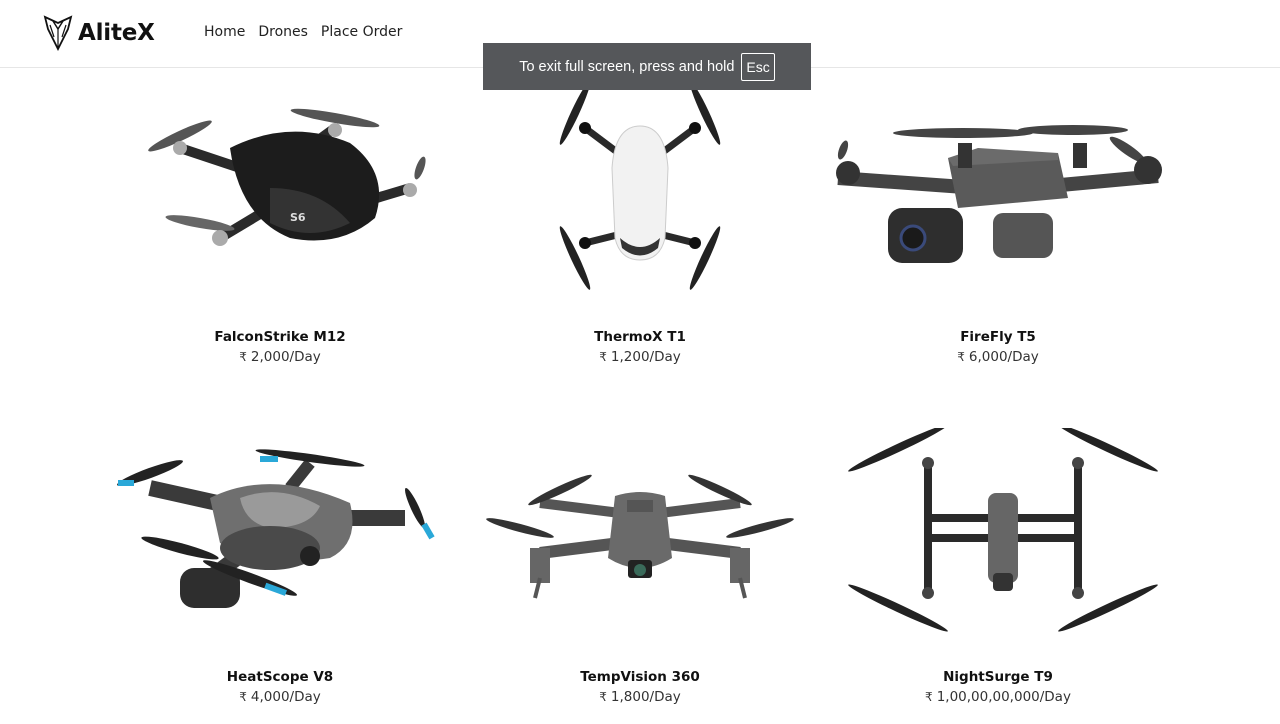 The height and width of the screenshot is (724, 1280). I want to click on product-name: FalconStrike M12, so click(280, 337).